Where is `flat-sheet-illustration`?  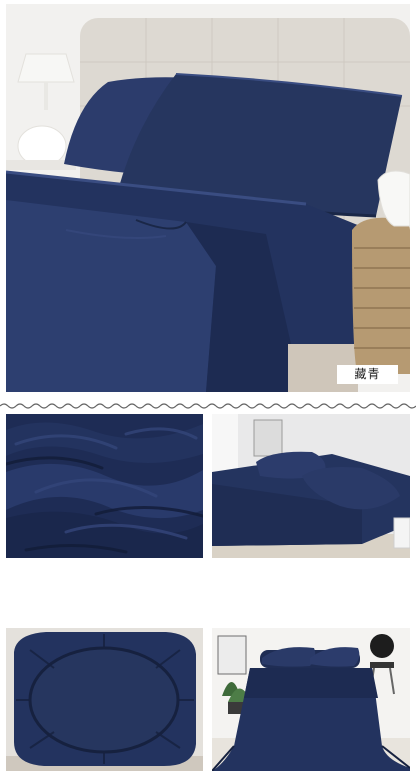 flat-sheet-illustration is located at coordinates (311, 699).